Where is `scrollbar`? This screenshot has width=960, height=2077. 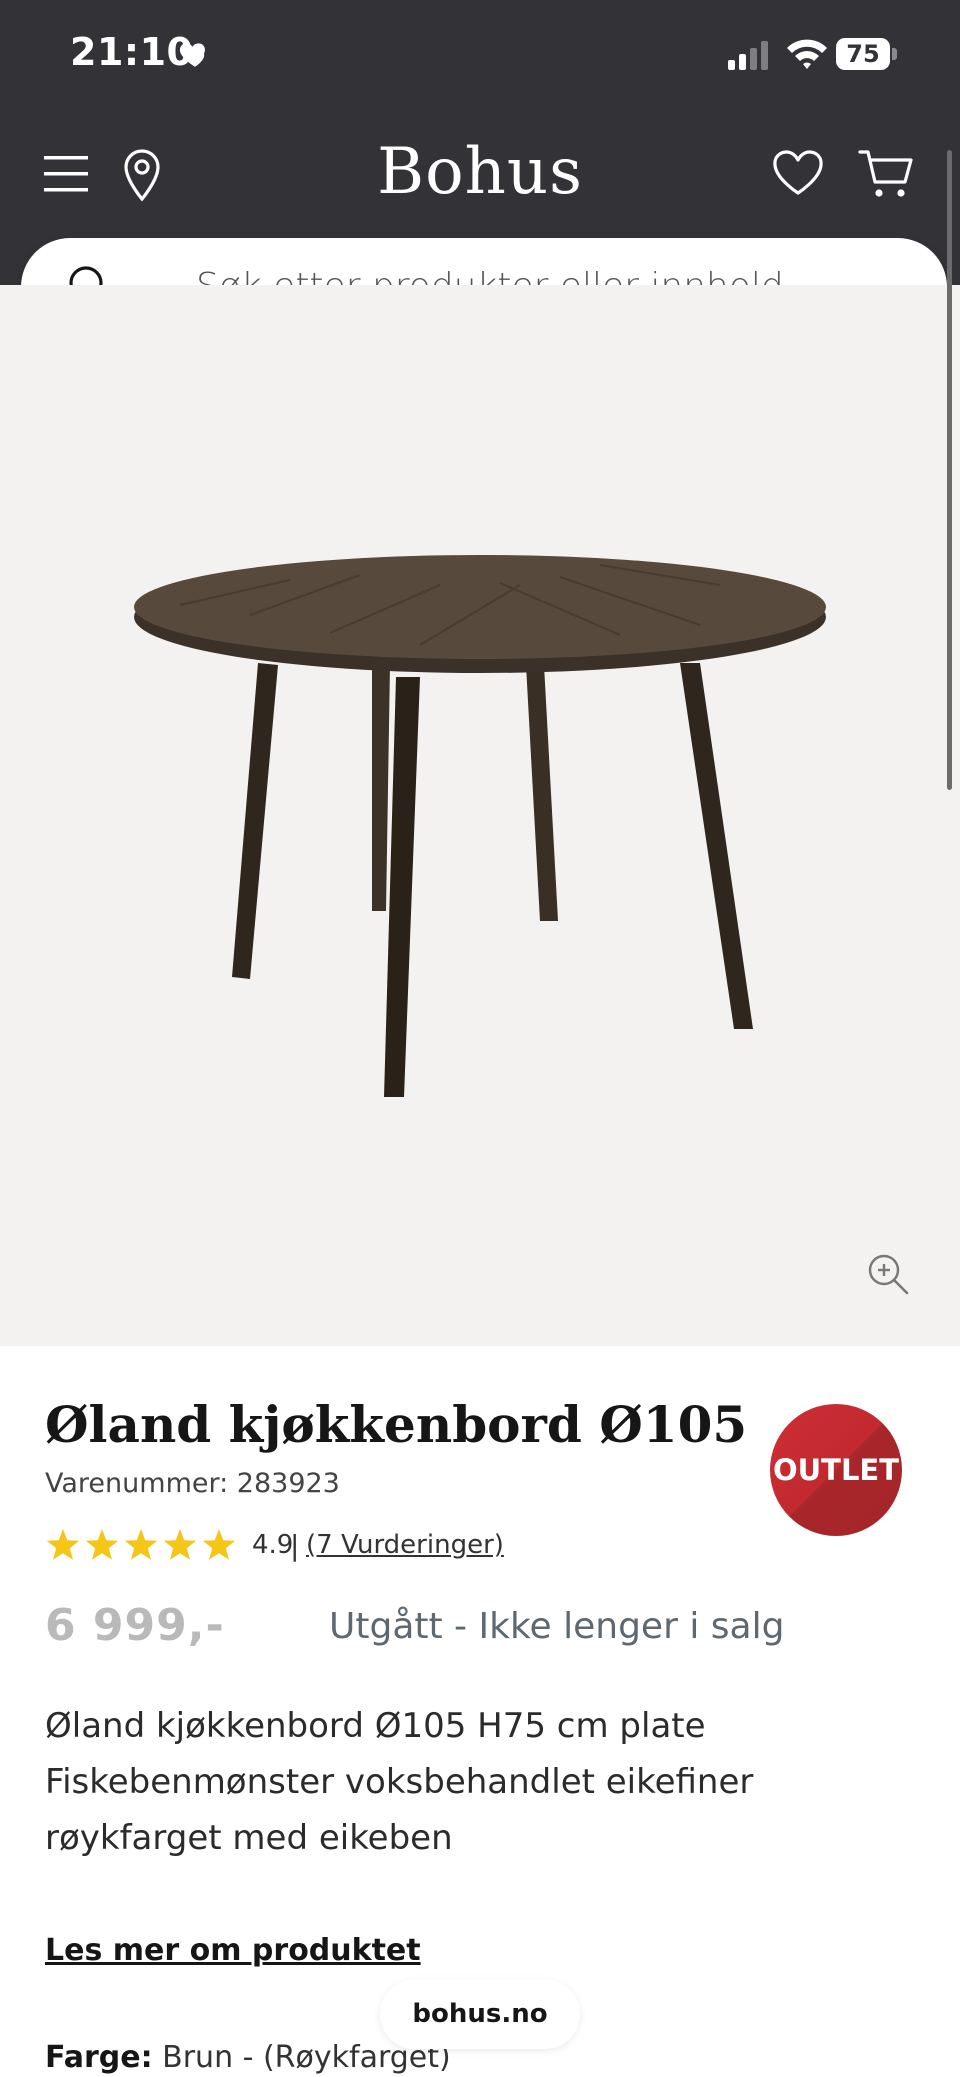 scrollbar is located at coordinates (949, 470).